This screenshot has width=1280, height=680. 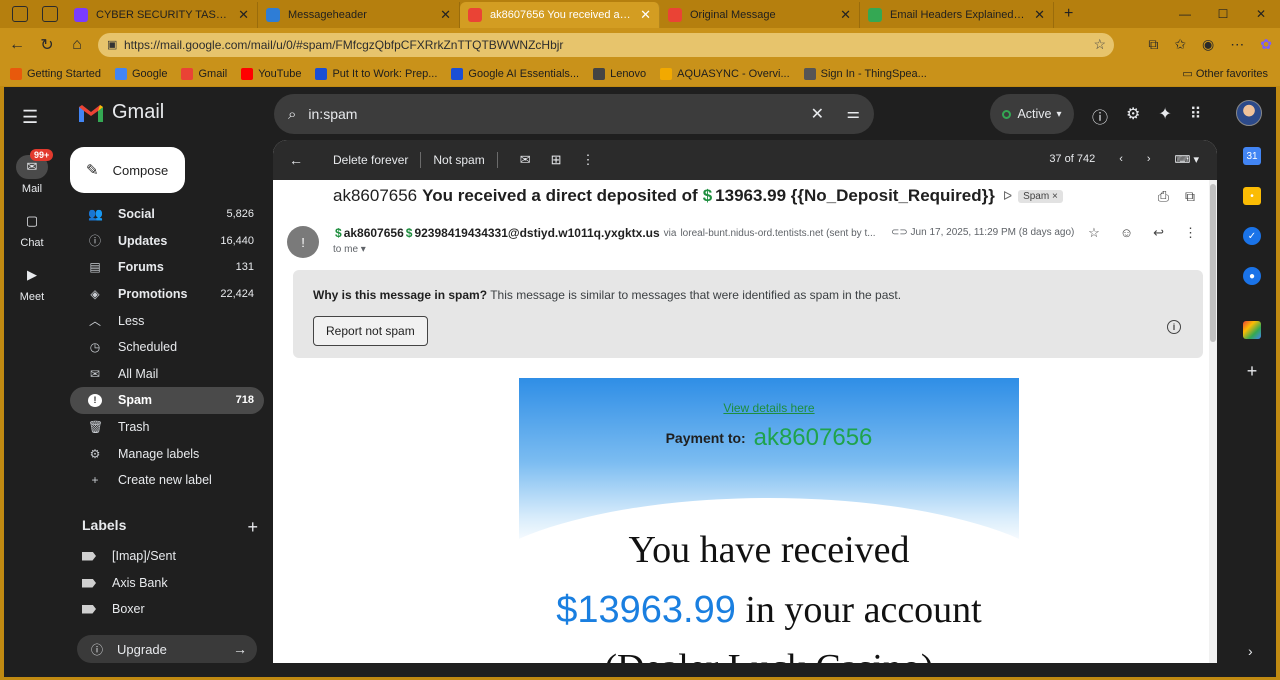 What do you see at coordinates (458, 160) in the screenshot?
I see `not-spam-button: Not spam` at bounding box center [458, 160].